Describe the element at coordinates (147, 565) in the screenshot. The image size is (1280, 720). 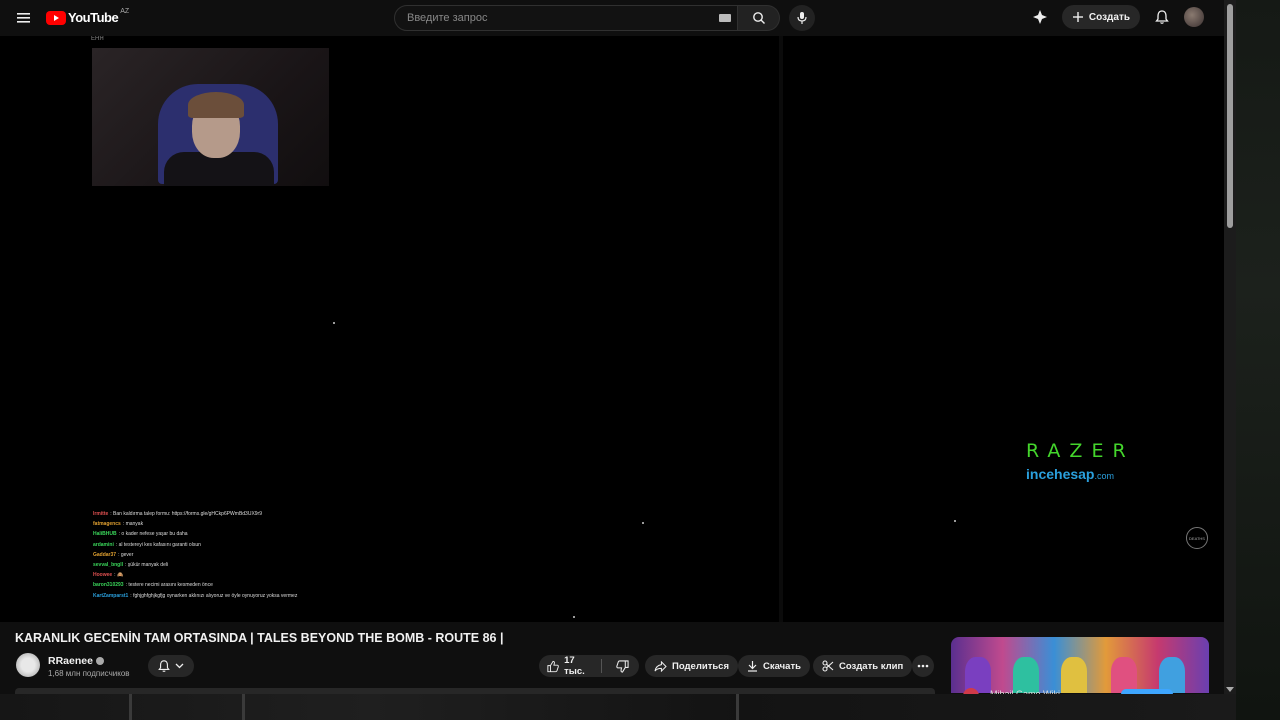
I see `chat-text: : şükür manyak deli` at that location.